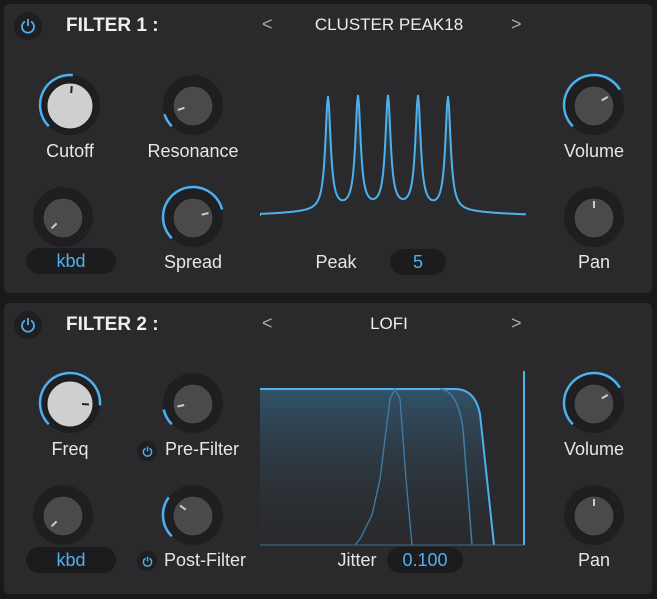 The height and width of the screenshot is (599, 657). What do you see at coordinates (267, 323) in the screenshot?
I see `filter2-prev-button: <` at bounding box center [267, 323].